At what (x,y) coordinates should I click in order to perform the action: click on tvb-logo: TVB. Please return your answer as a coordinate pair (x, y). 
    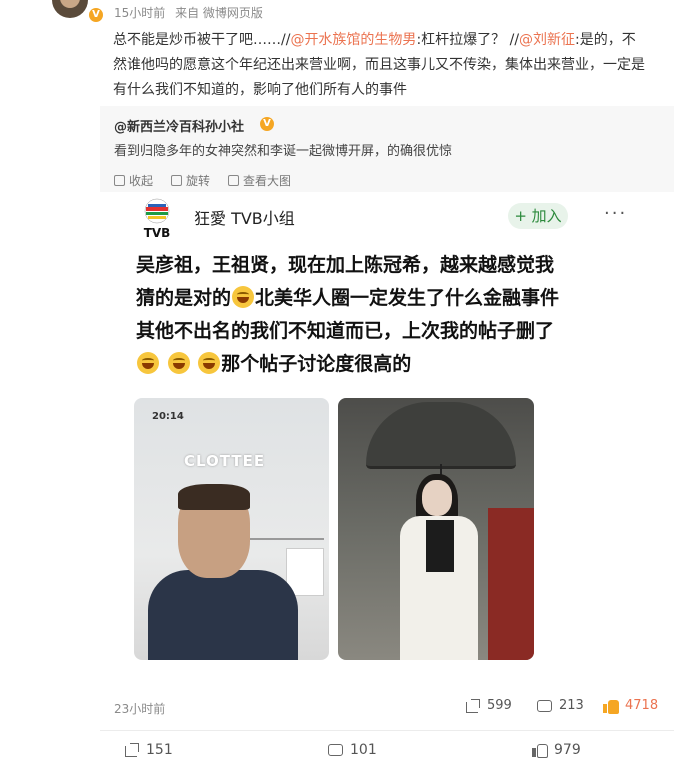
    Looking at the image, I should click on (157, 219).